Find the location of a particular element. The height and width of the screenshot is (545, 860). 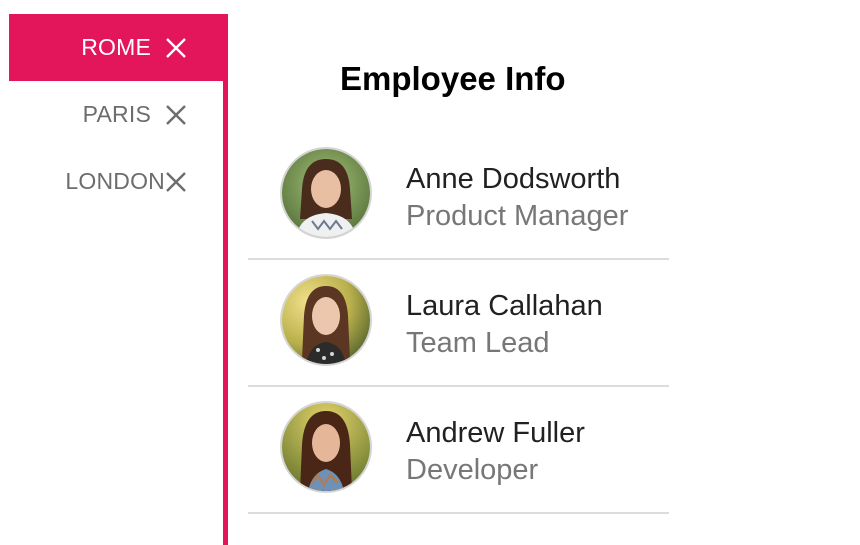

list-item: Andrew Fuller Developer is located at coordinates (458, 452).